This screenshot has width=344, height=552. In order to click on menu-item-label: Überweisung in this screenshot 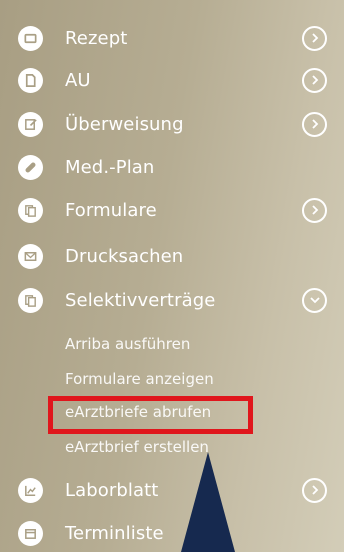, I will do `click(124, 124)`.